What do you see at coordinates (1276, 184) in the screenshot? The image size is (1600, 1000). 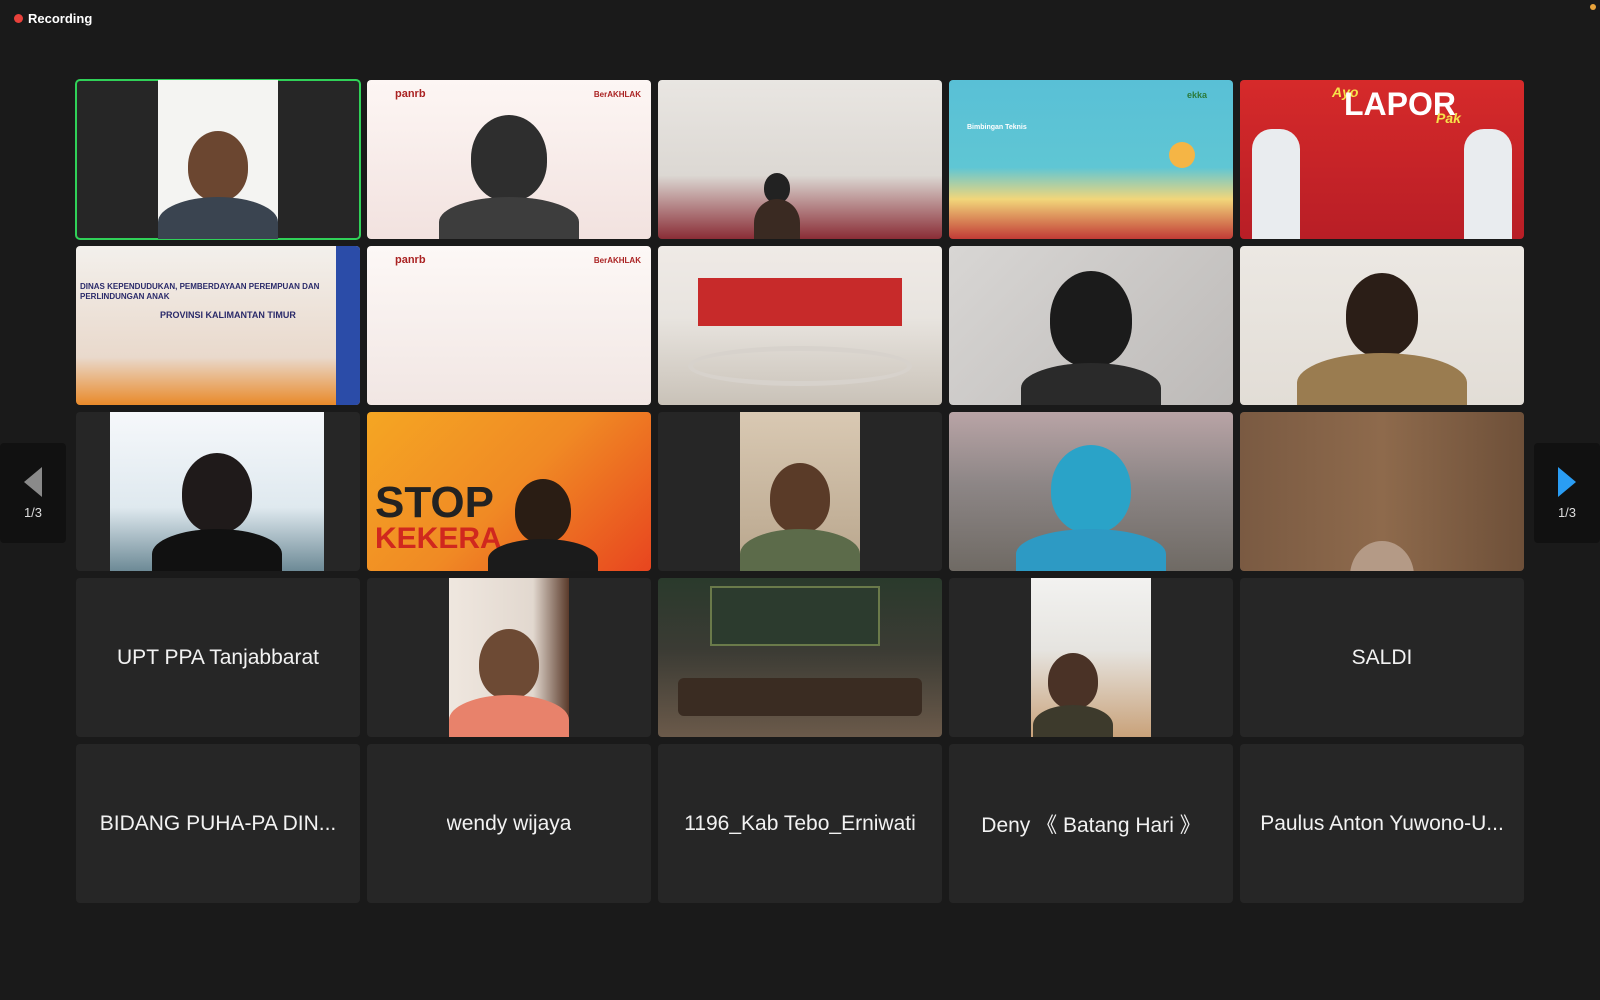 I see `official-figure-left` at bounding box center [1276, 184].